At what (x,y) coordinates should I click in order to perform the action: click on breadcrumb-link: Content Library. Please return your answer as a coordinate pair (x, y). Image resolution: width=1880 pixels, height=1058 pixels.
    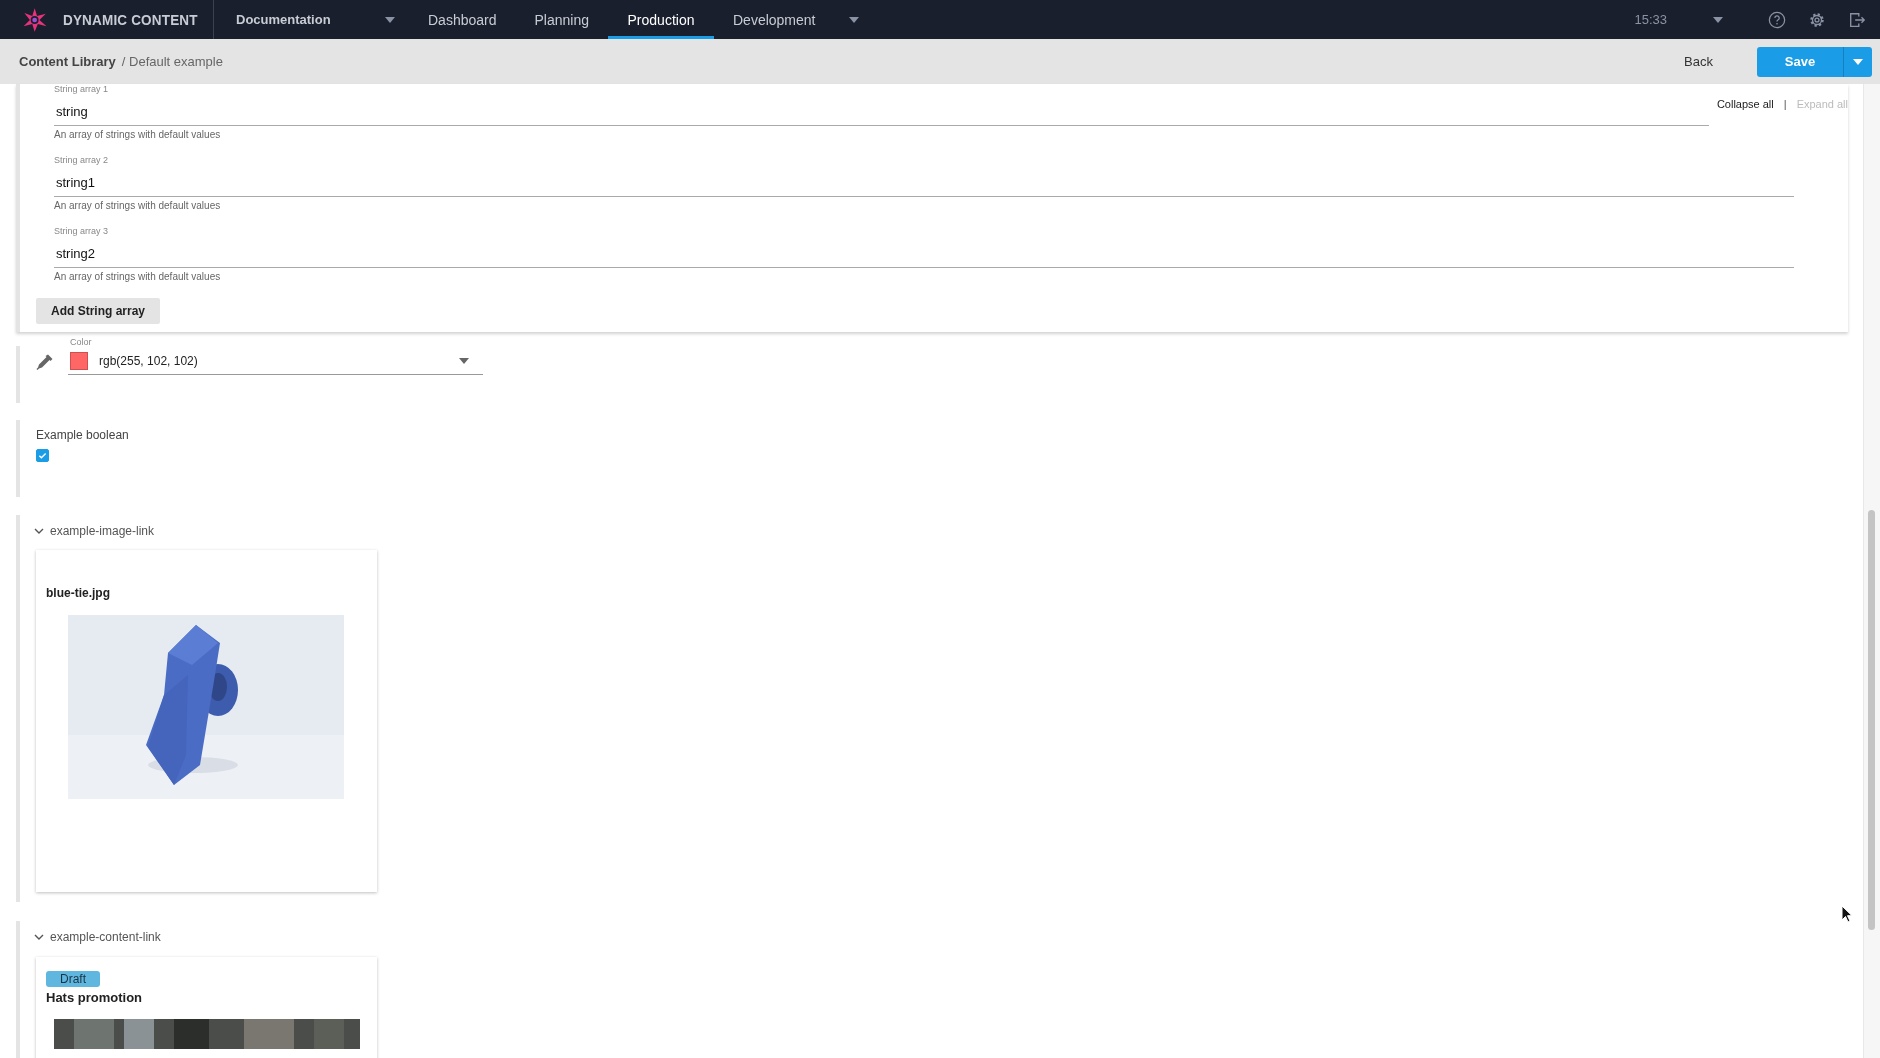
    Looking at the image, I should click on (67, 61).